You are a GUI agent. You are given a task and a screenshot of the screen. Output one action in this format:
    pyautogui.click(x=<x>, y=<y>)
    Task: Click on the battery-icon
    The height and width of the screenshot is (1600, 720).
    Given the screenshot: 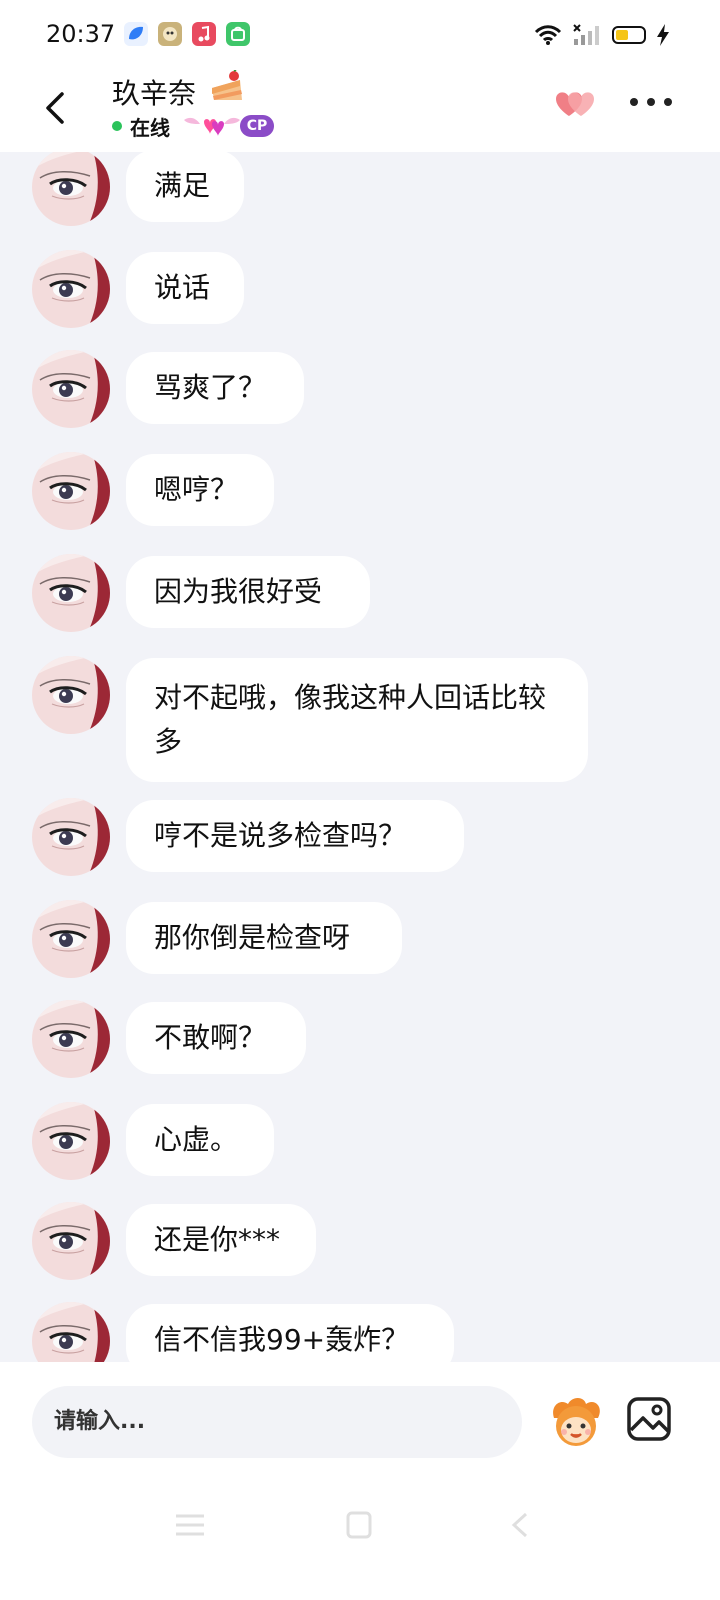 What is the action you would take?
    pyautogui.click(x=629, y=35)
    